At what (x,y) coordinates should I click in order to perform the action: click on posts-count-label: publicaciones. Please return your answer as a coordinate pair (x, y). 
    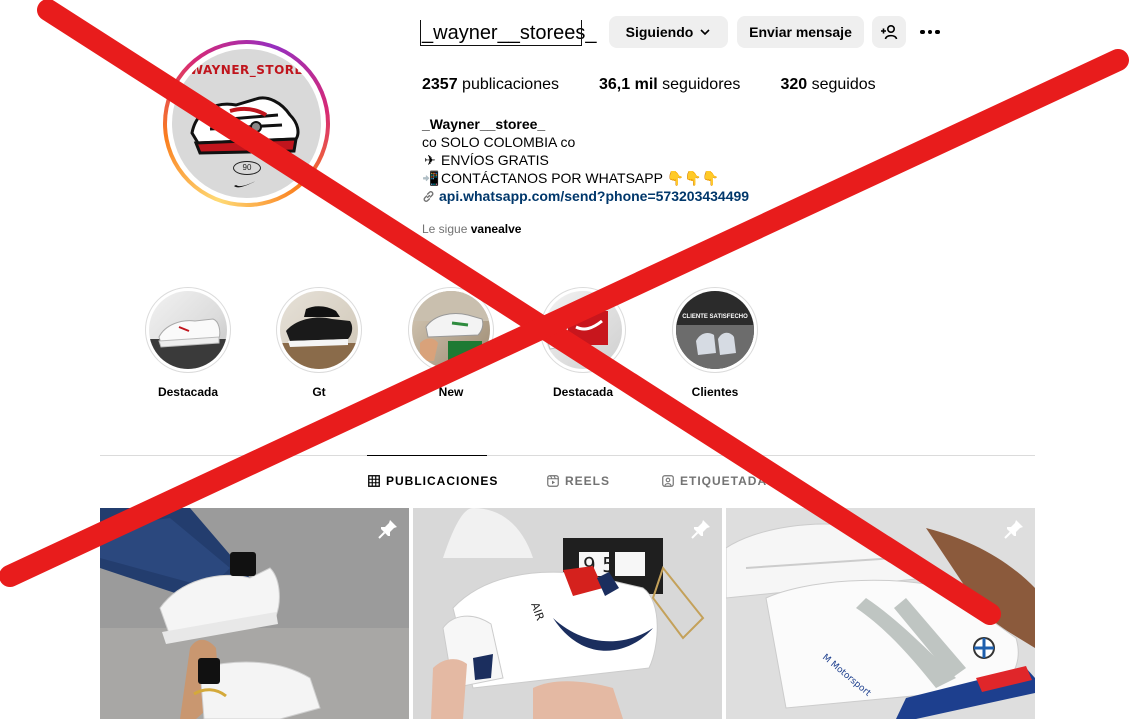
    Looking at the image, I should click on (510, 84).